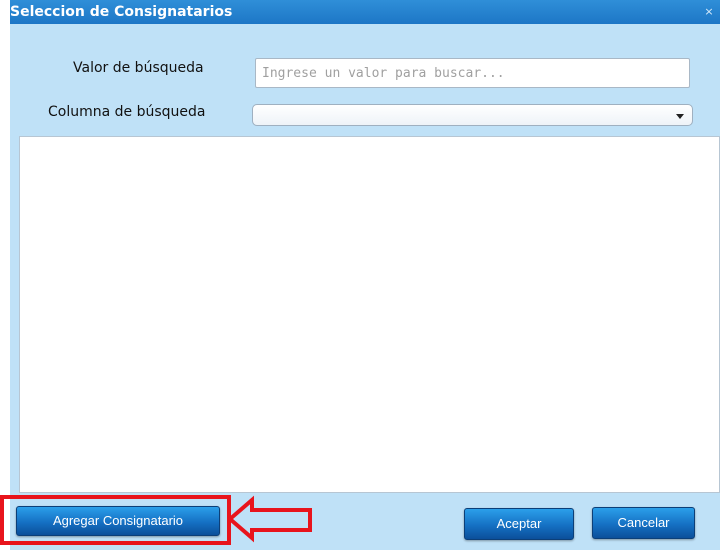 This screenshot has width=720, height=550. I want to click on close-icon: ×, so click(709, 12).